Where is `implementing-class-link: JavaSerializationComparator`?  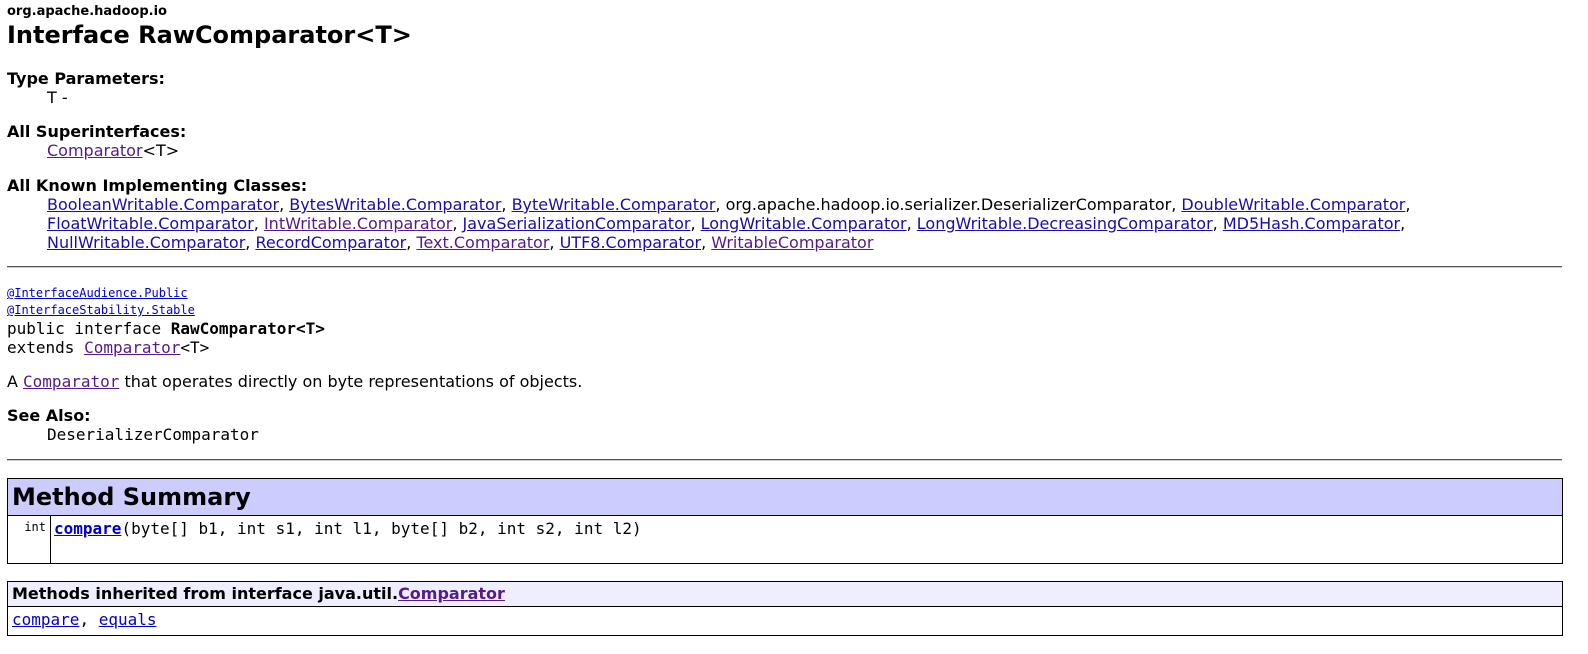 implementing-class-link: JavaSerializationComparator is located at coordinates (577, 223).